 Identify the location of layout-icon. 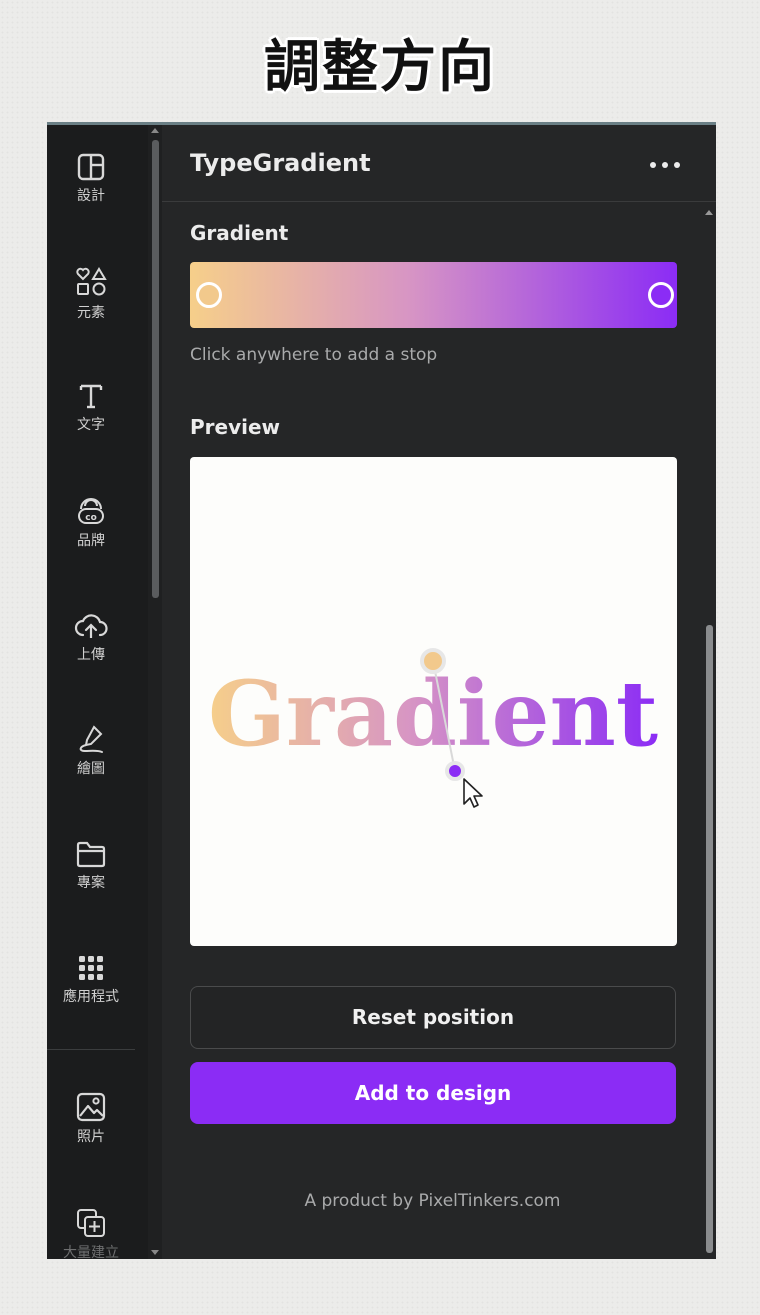
(91, 167).